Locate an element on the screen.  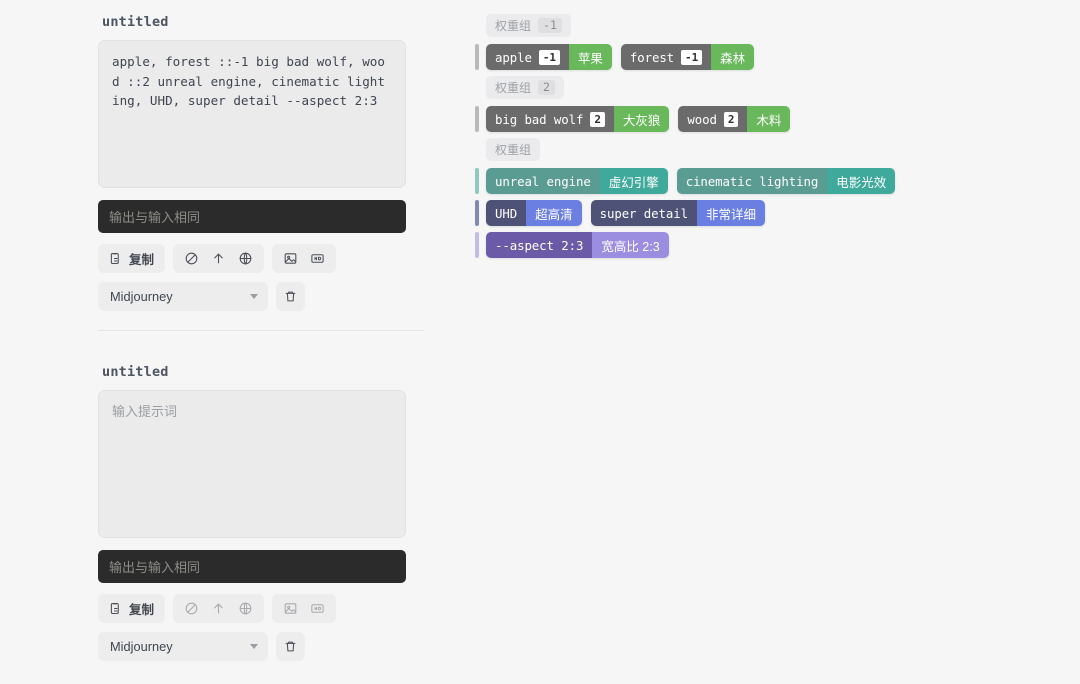
weight-group-value: -1 is located at coordinates (550, 25).